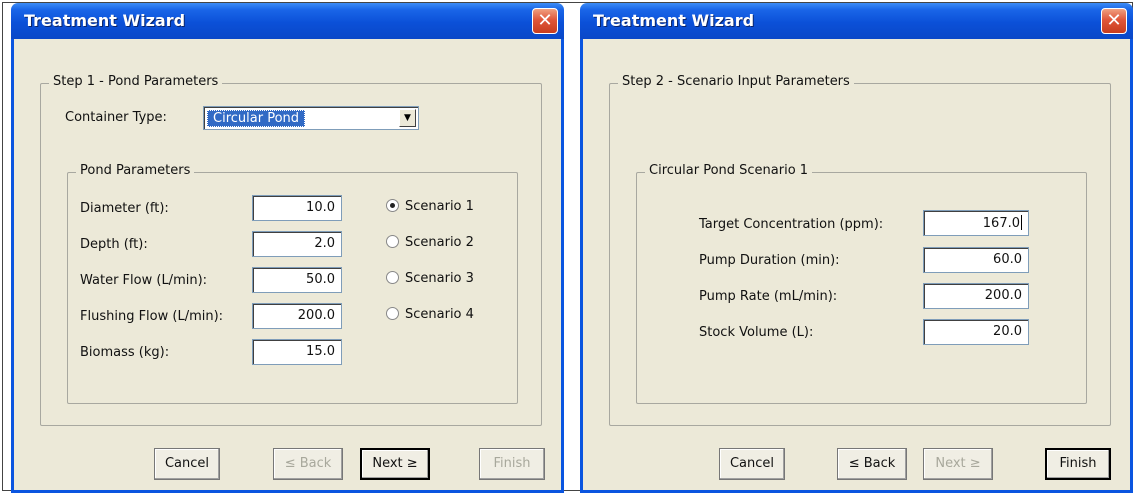 The height and width of the screenshot is (493, 1135). I want to click on scenario-group-title: Circular Pond Scenario 1, so click(729, 170).